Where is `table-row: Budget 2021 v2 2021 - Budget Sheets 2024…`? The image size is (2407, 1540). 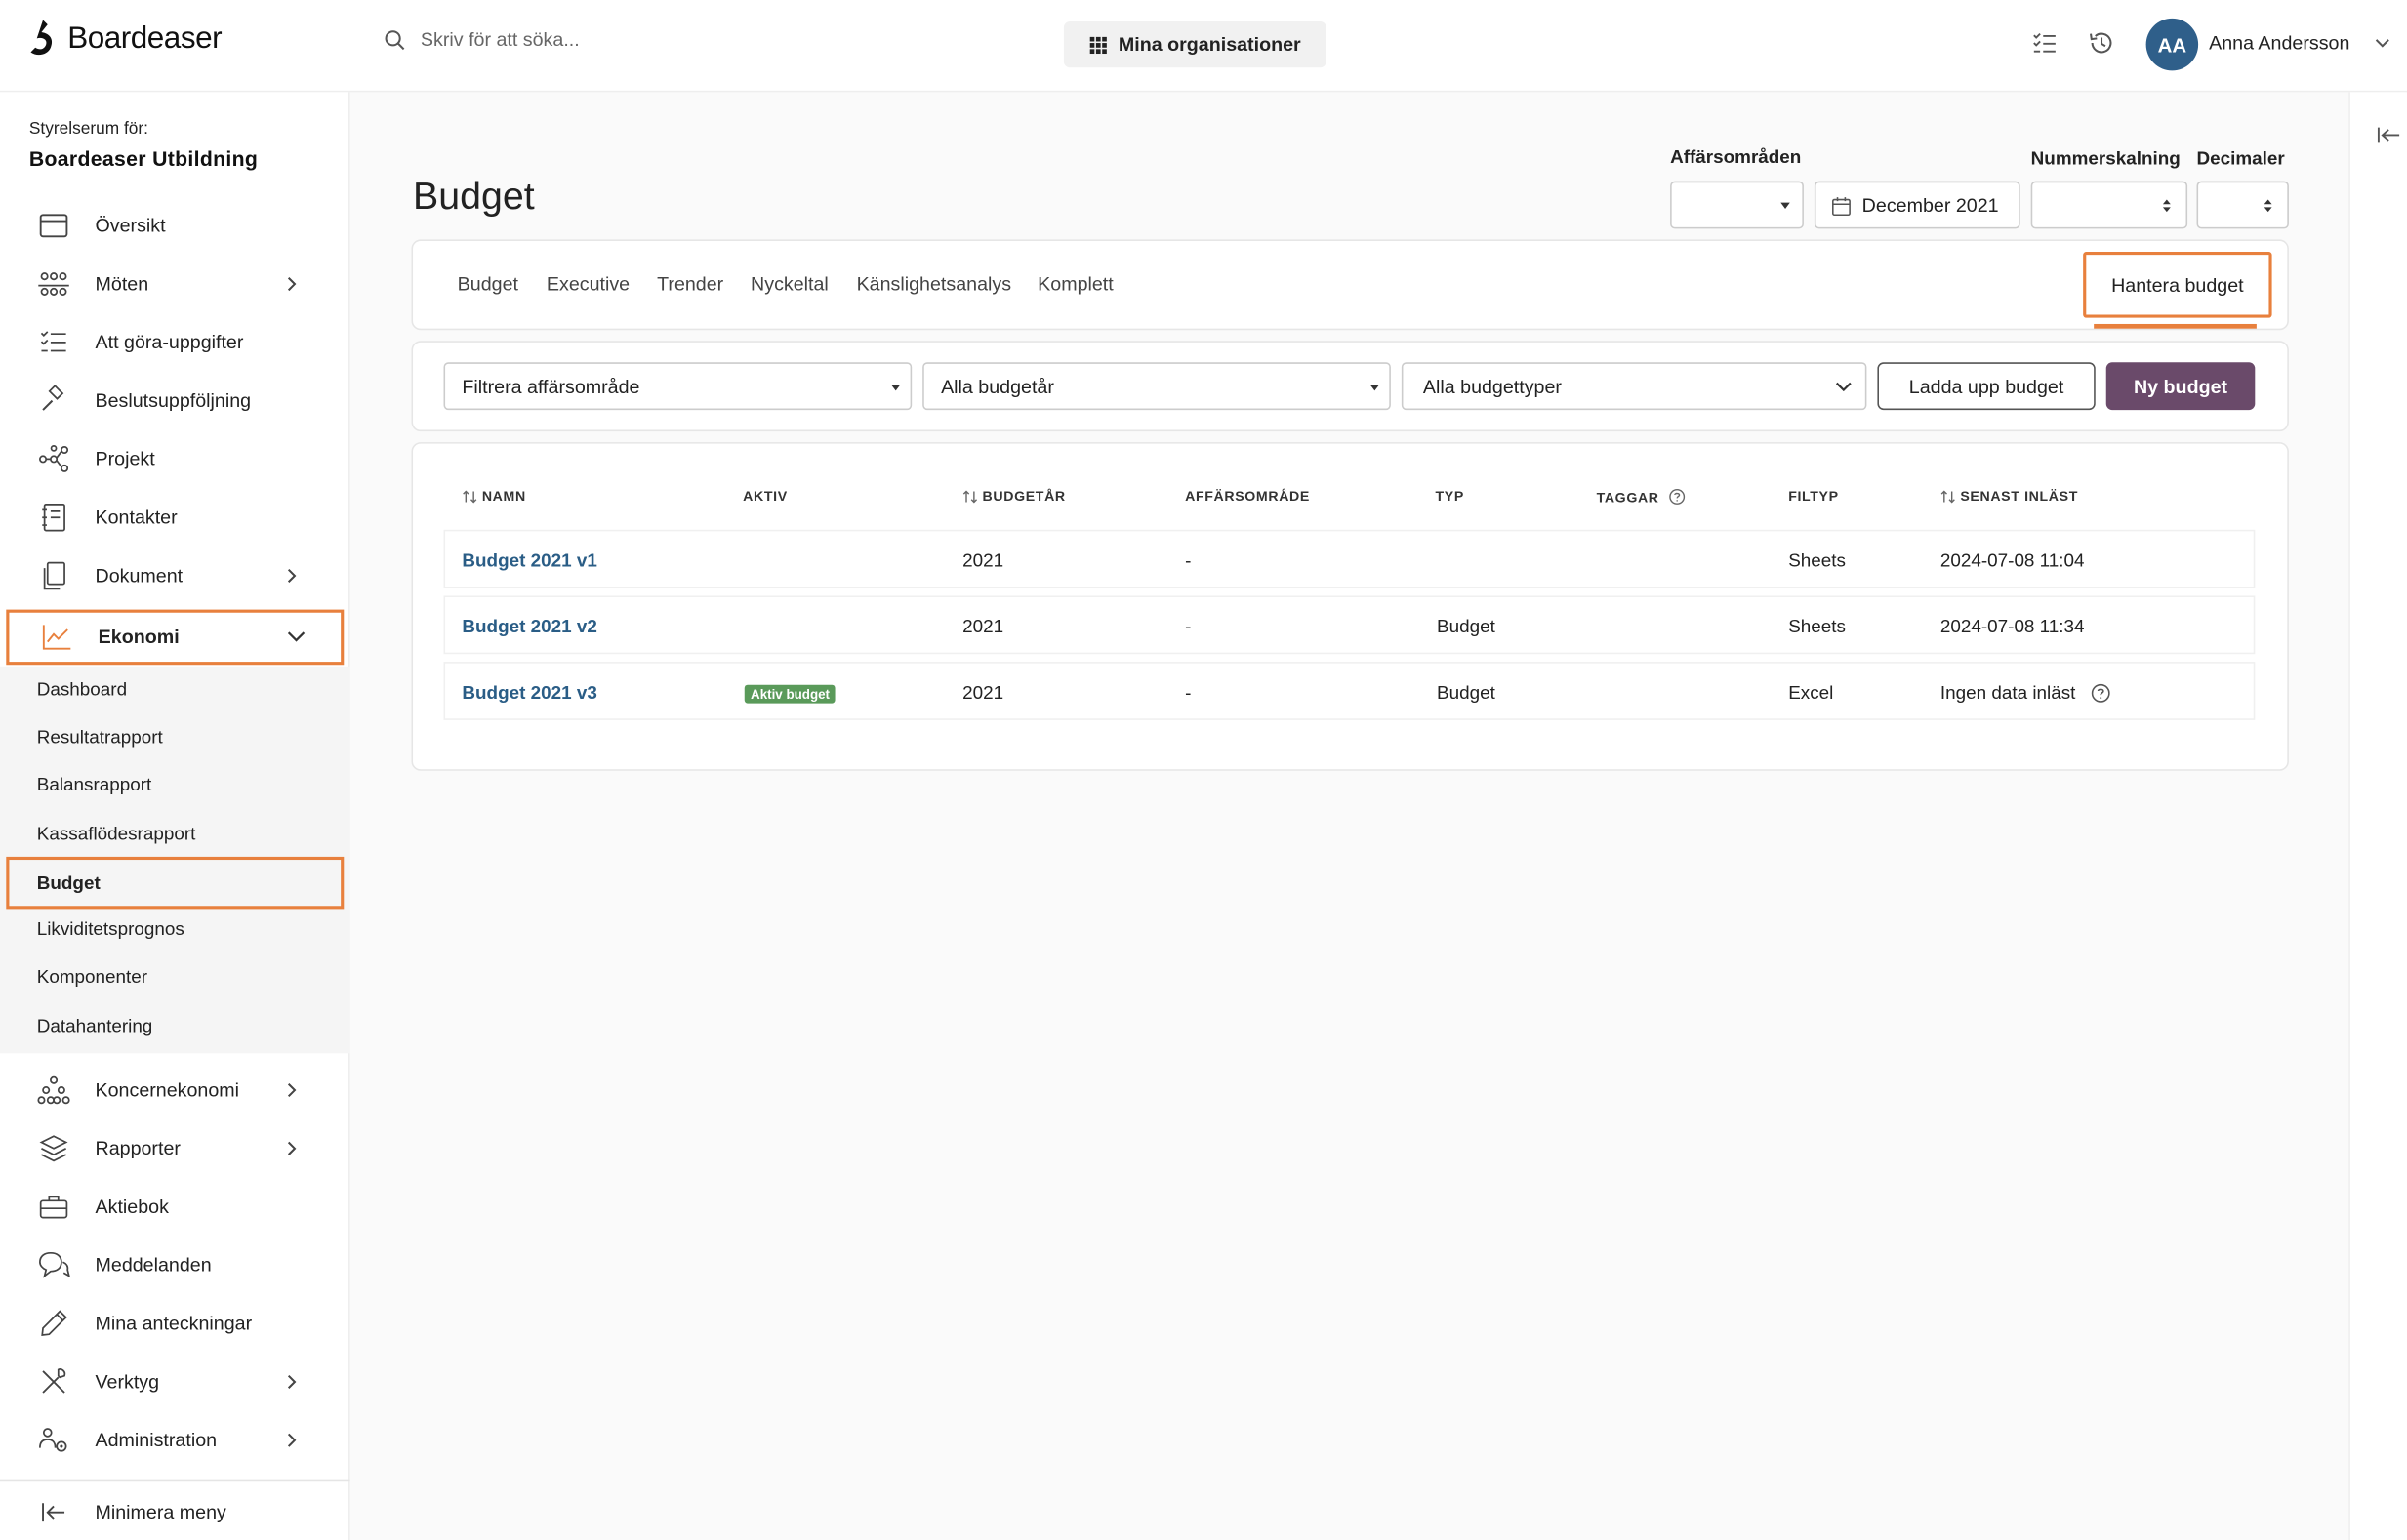 table-row: Budget 2021 v2 2021 - Budget Sheets 2024… is located at coordinates (1349, 625).